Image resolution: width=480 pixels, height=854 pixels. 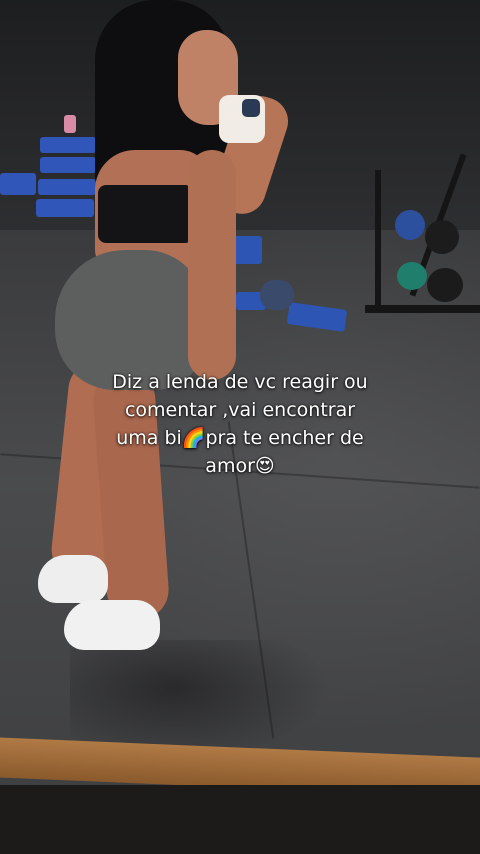 I want to click on below-frame, so click(x=240, y=819).